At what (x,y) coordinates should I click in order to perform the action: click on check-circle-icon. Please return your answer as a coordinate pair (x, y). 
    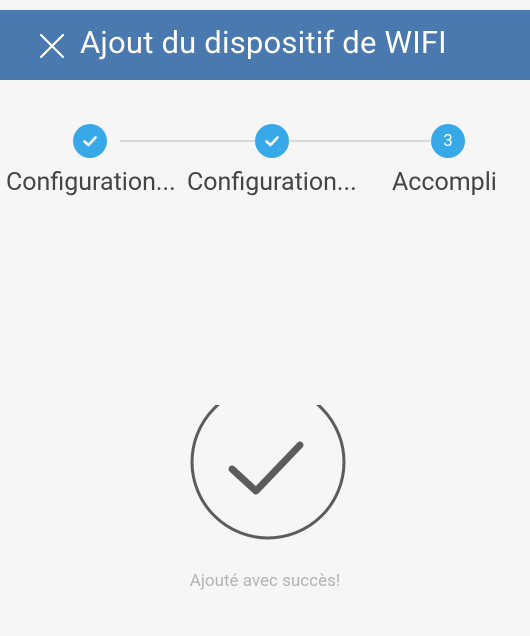
    Looking at the image, I should click on (268, 472).